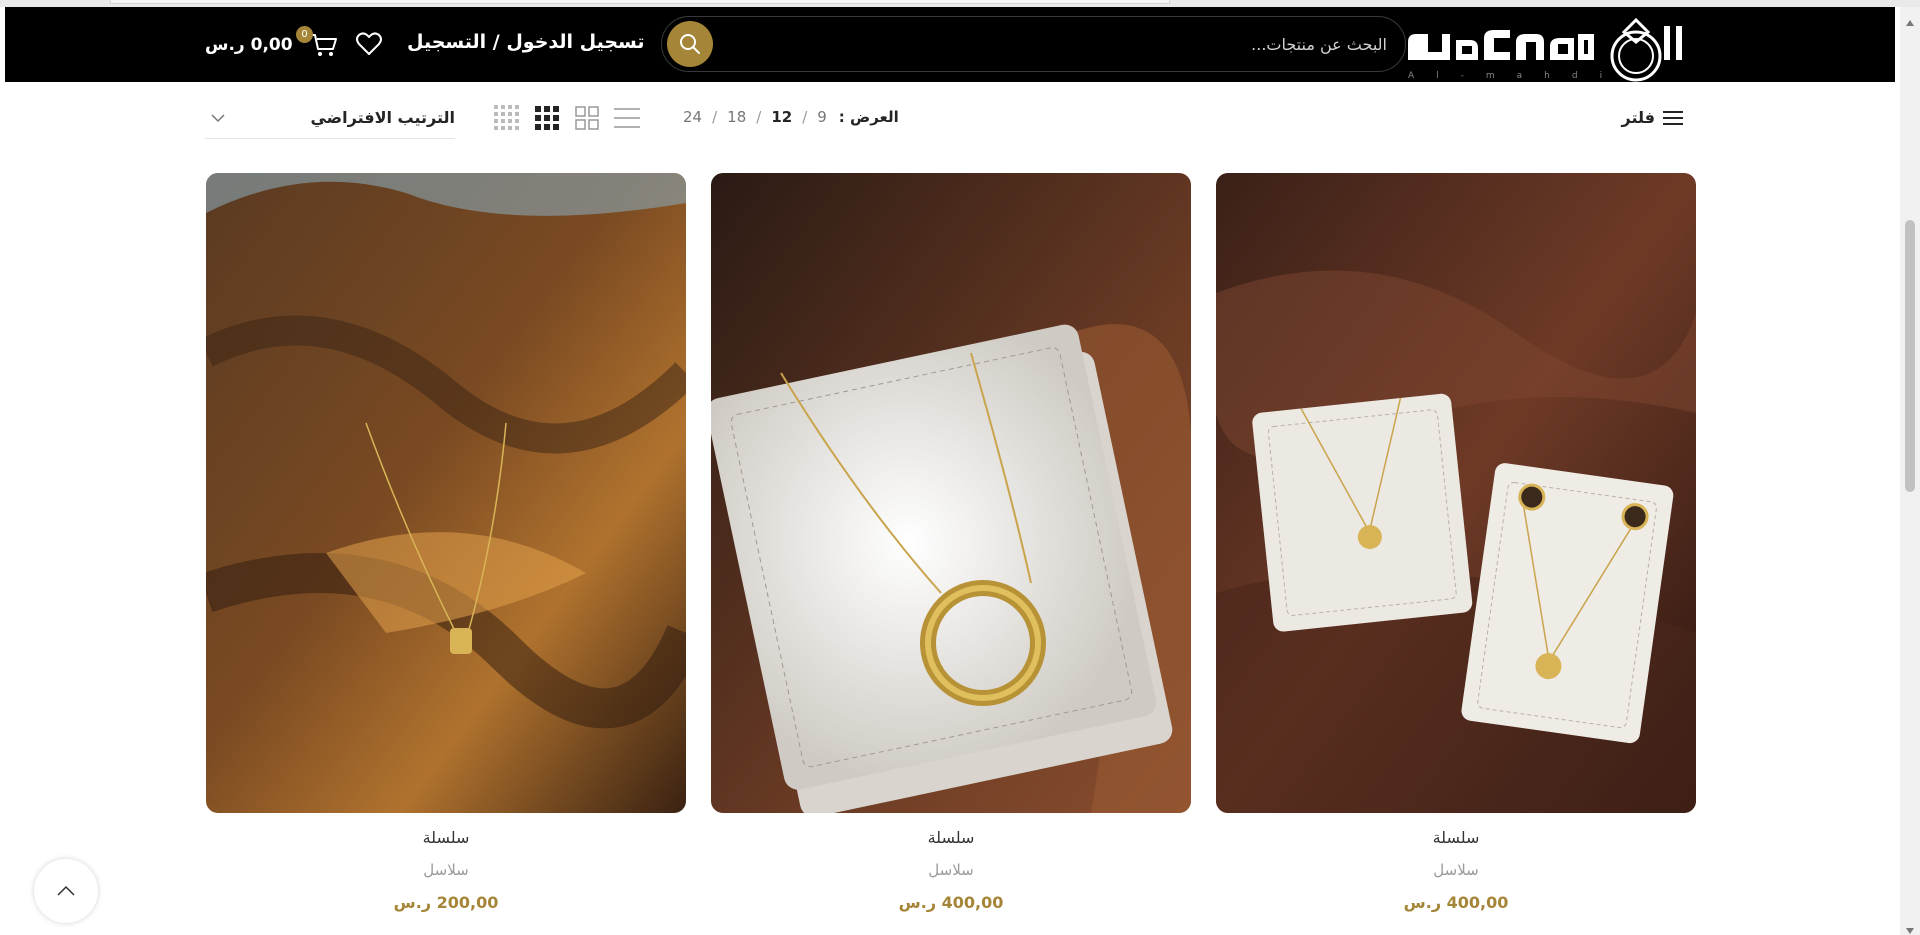  I want to click on scroll-down-arrow-icon, so click(1910, 931).